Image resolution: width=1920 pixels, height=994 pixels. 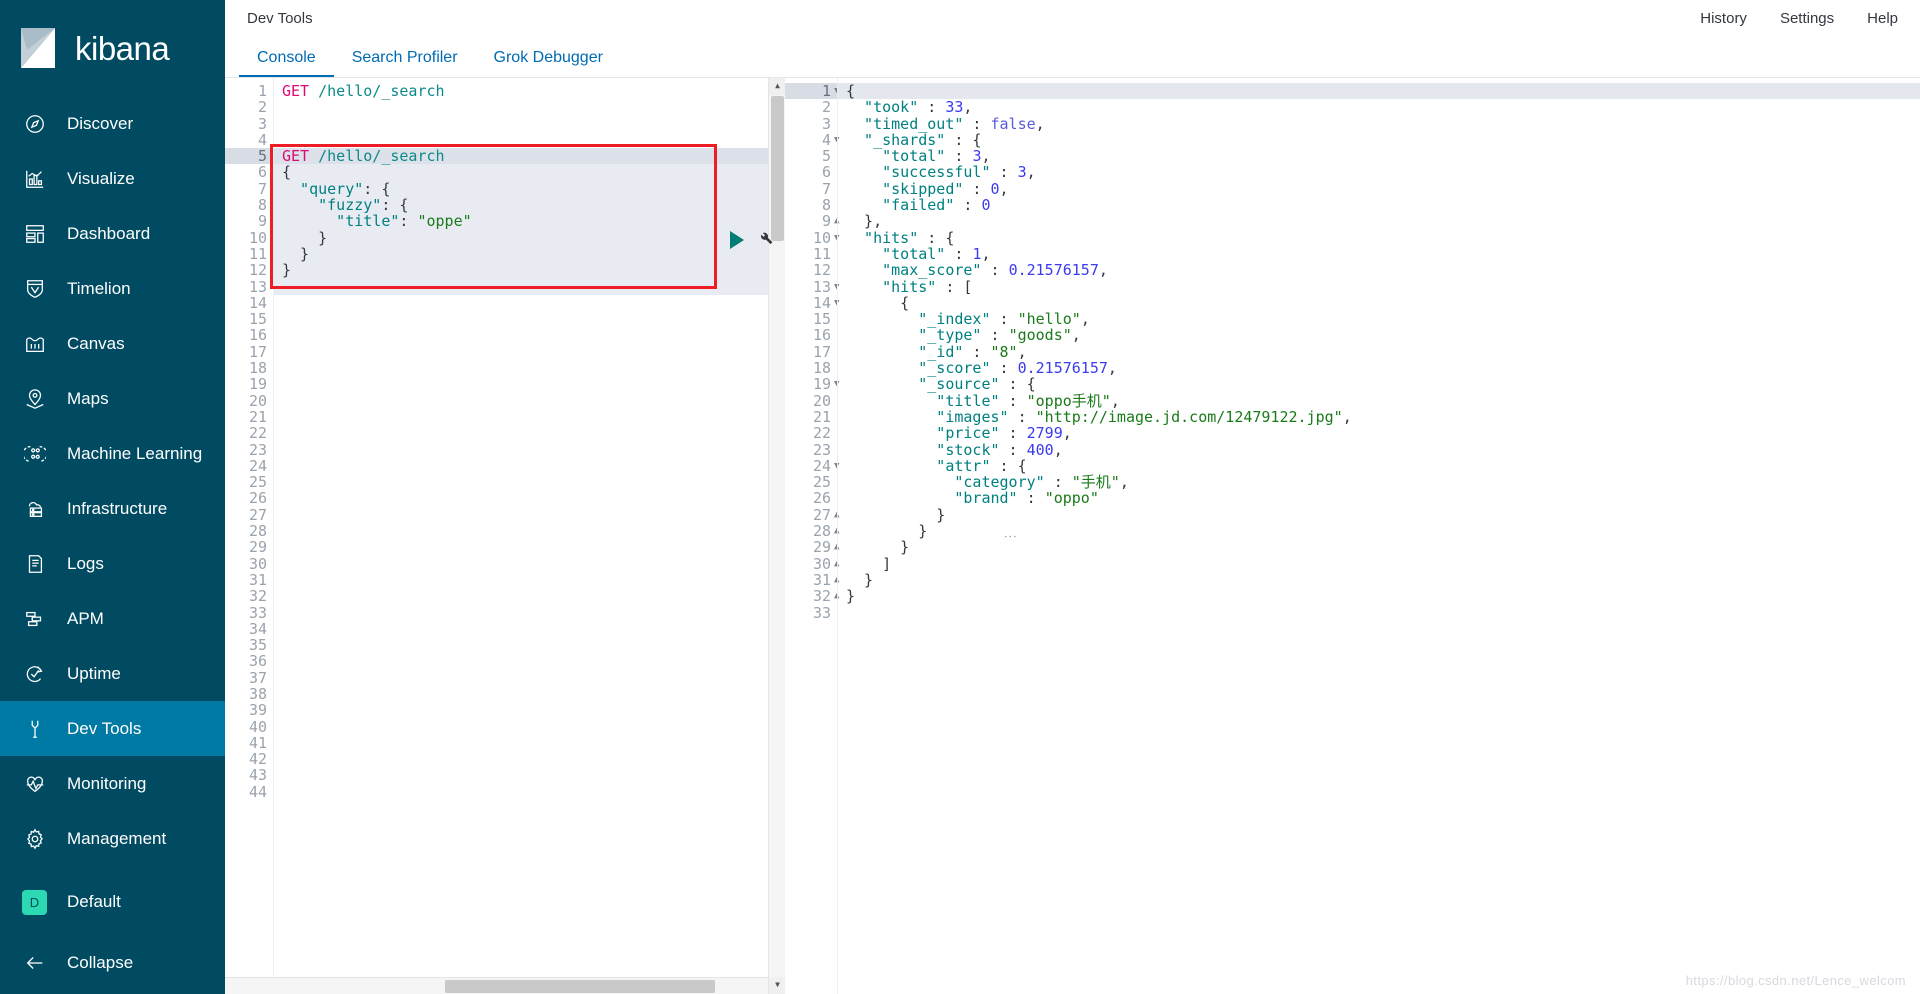 What do you see at coordinates (112, 48) in the screenshot?
I see `kibana-brand: kibana` at bounding box center [112, 48].